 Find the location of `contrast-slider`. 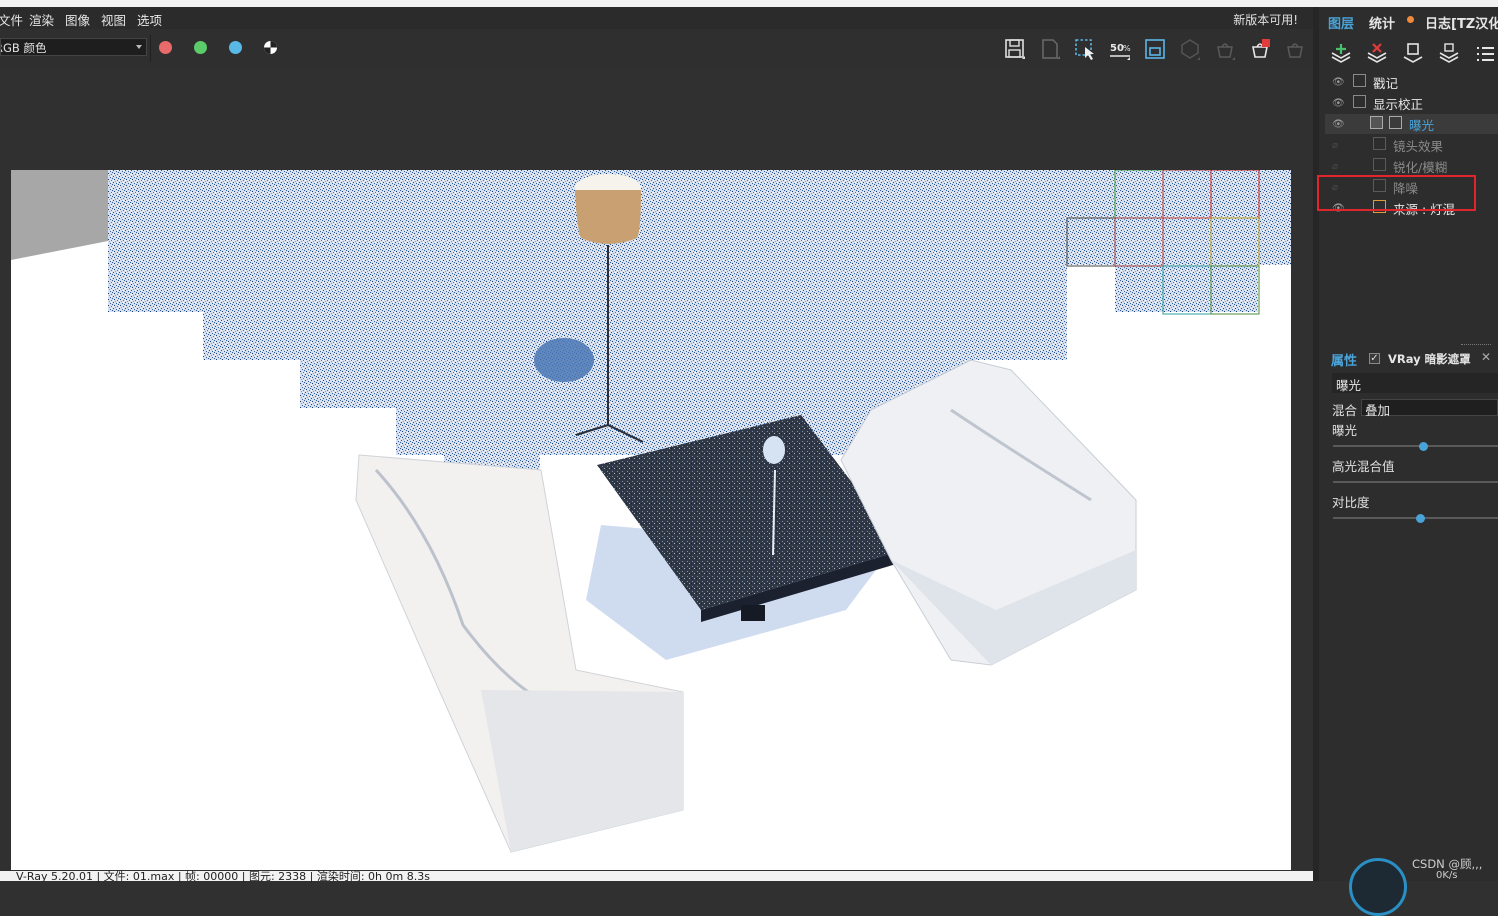

contrast-slider is located at coordinates (1415, 518).